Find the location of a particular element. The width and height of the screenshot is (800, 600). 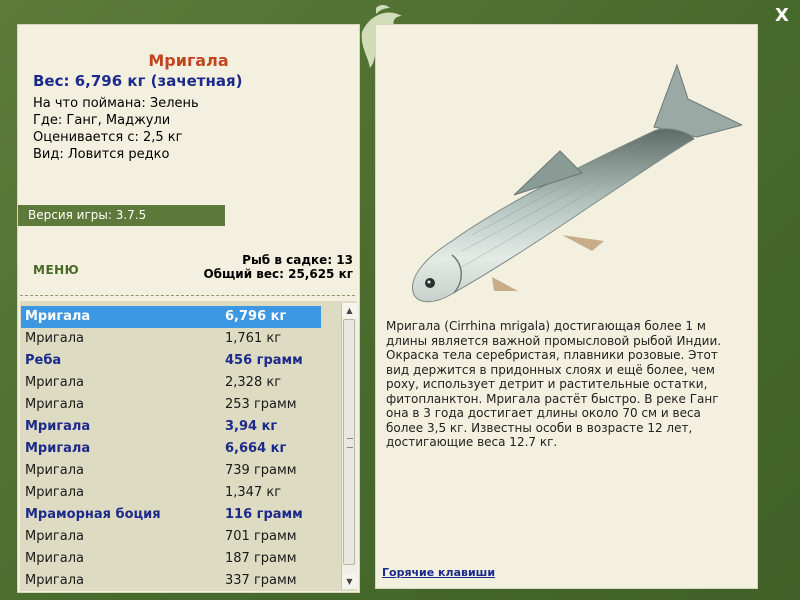

location-info: Где: Ганг, Маджули is located at coordinates (102, 120).